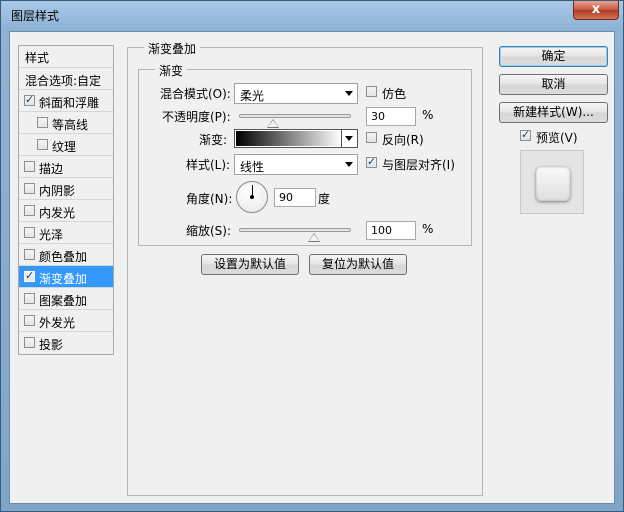 This screenshot has height=512, width=624. What do you see at coordinates (66, 167) in the screenshot?
I see `style-list-item: 描边` at bounding box center [66, 167].